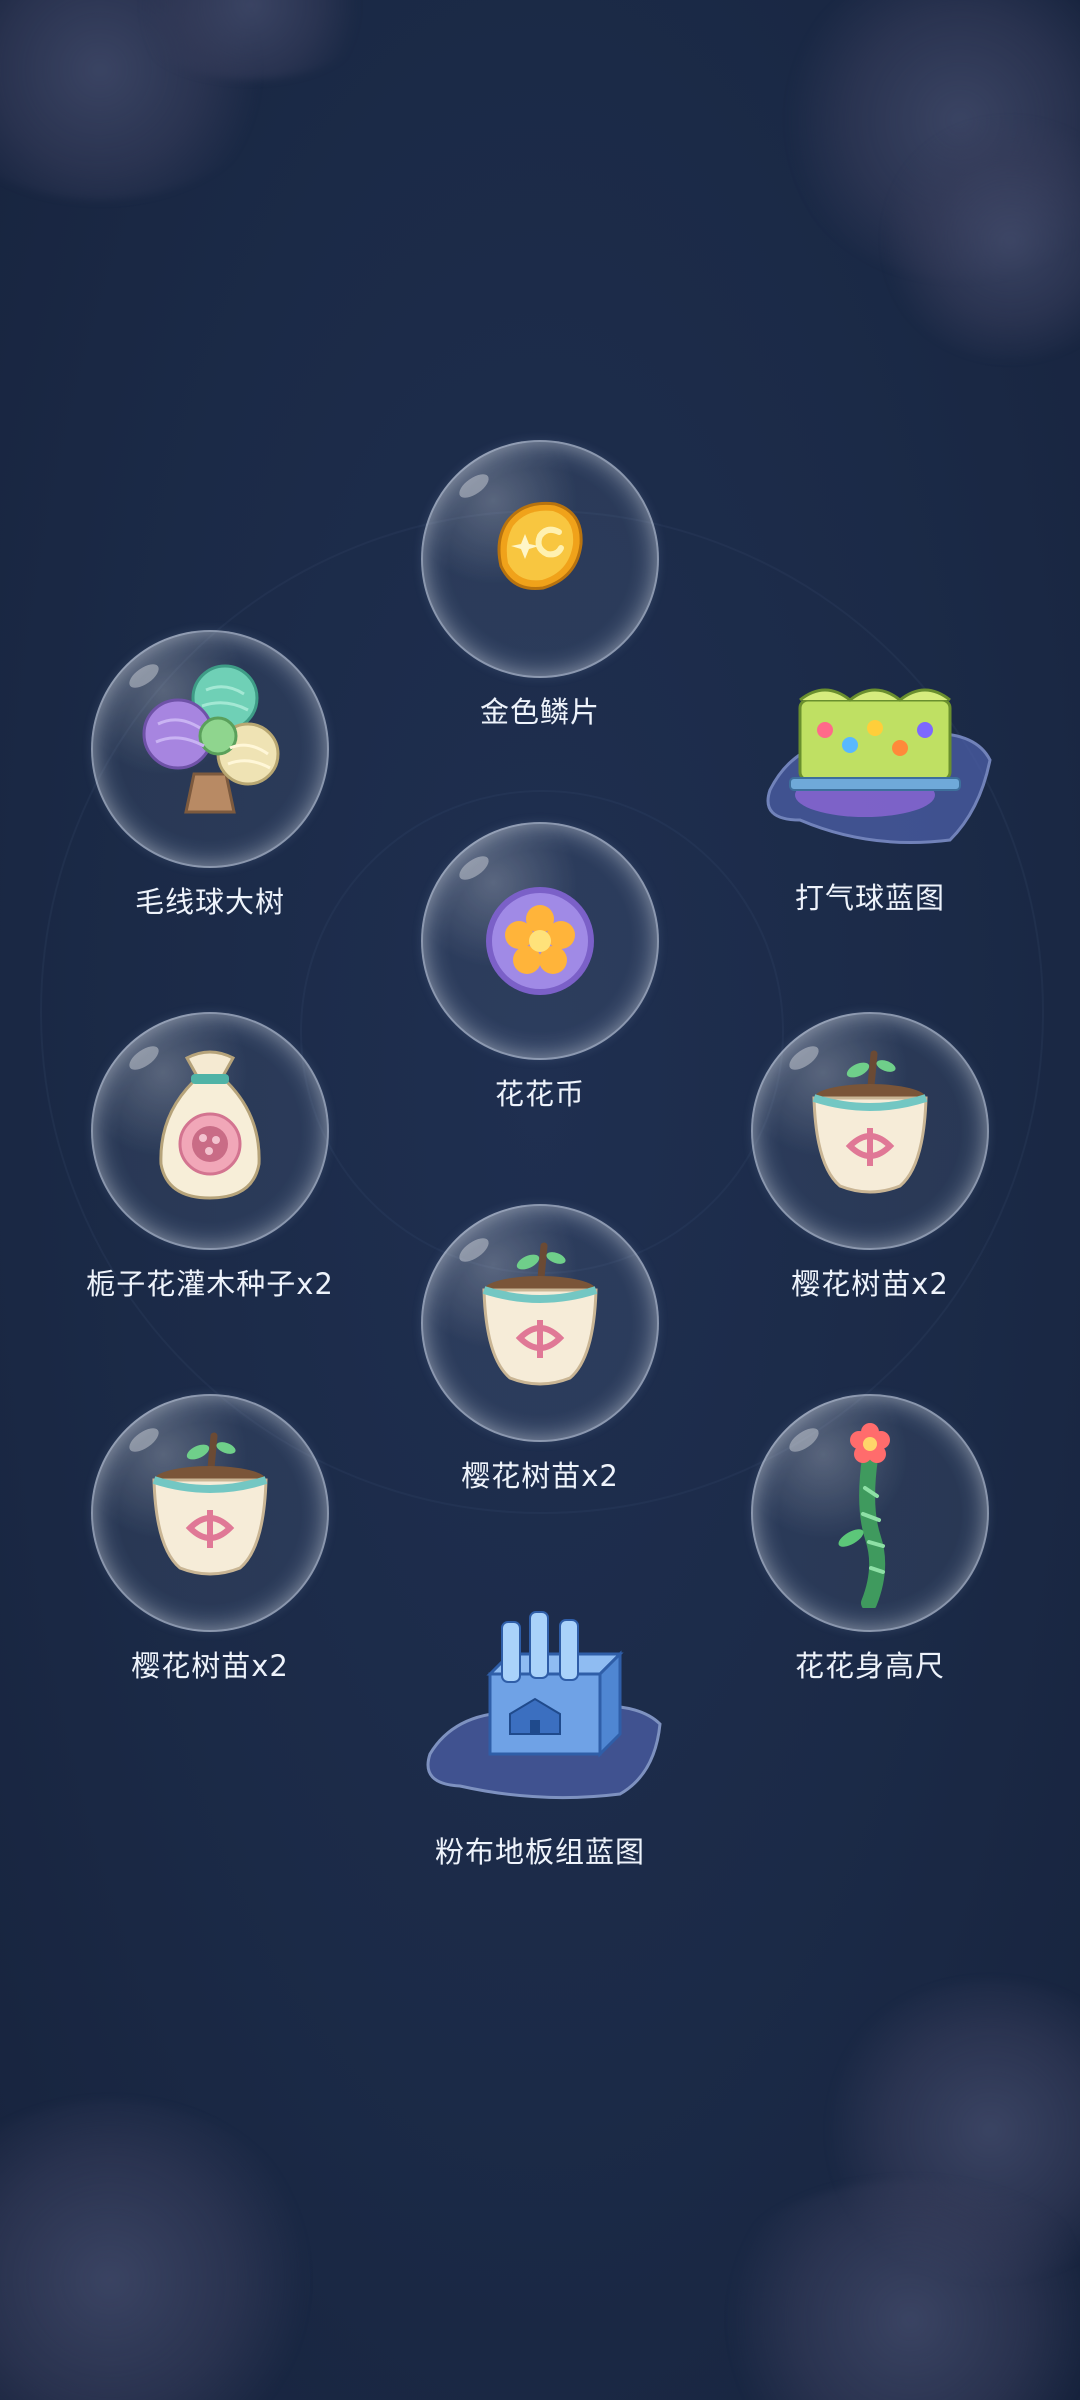 This screenshot has height=2400, width=1080. What do you see at coordinates (539, 712) in the screenshot?
I see `reward-label: 金色鳞片` at bounding box center [539, 712].